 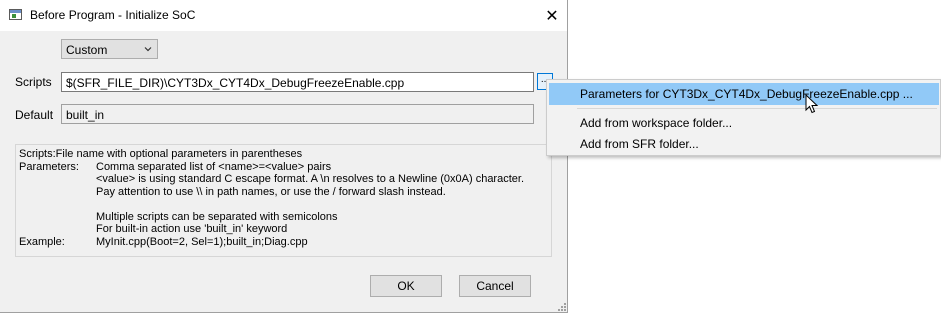 I want to click on title-bar: Before Program - Initialize SoC ✕, so click(x=283, y=15).